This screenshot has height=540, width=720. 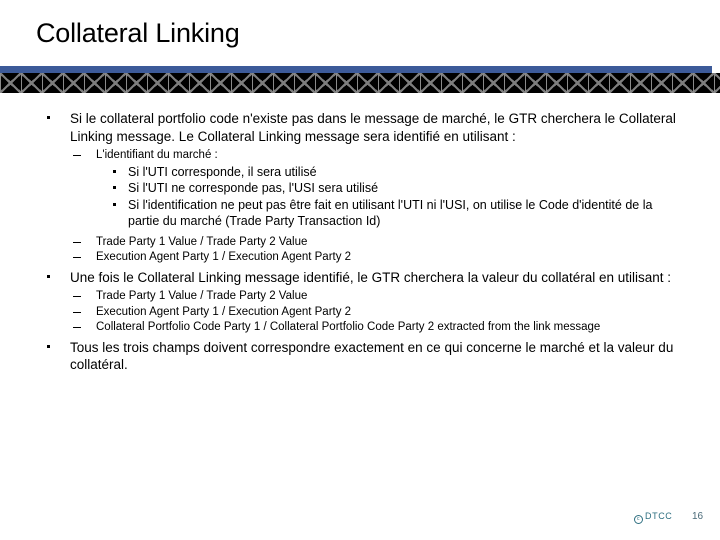 I want to click on bullet-text: L'identifiant du marché :, so click(x=157, y=155).